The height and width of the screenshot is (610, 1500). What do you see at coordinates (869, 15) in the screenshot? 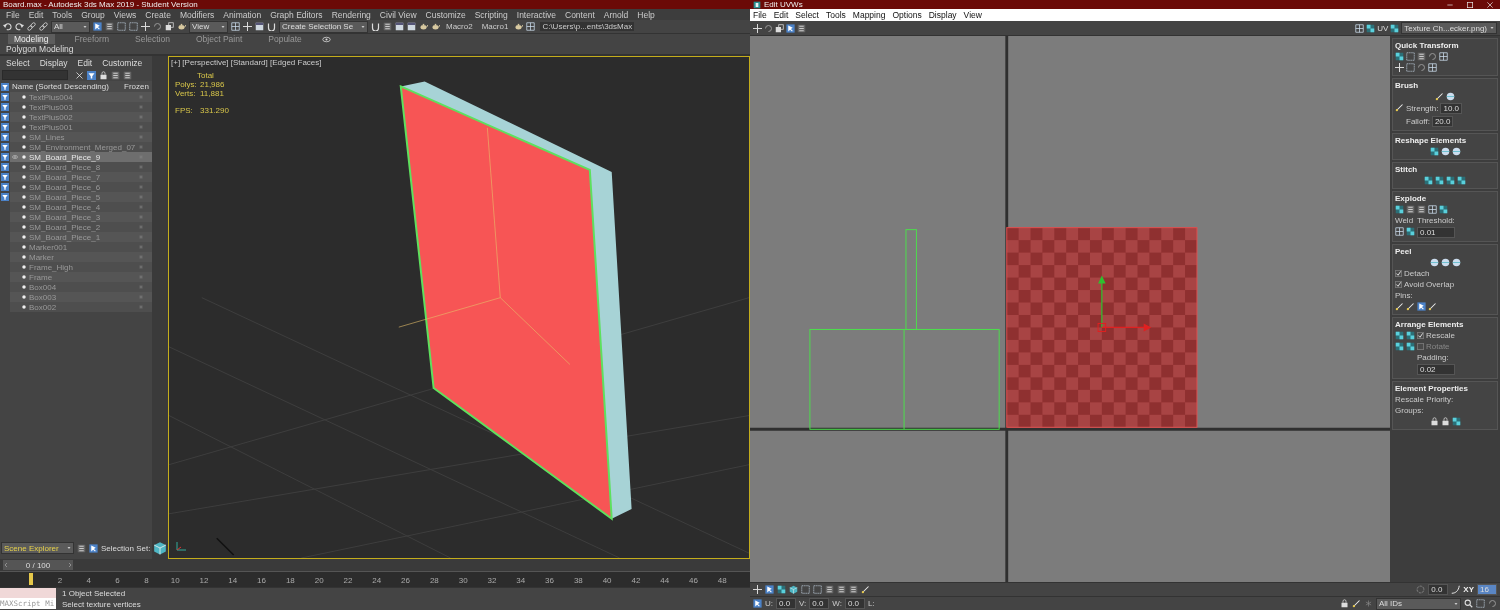
I see `menu-item: Mapping` at bounding box center [869, 15].